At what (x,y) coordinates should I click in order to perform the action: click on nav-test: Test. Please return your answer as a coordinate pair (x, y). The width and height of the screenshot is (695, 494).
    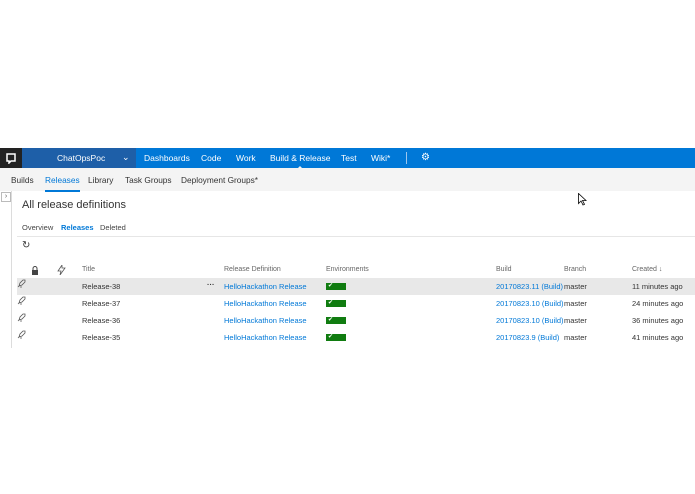
    Looking at the image, I should click on (349, 158).